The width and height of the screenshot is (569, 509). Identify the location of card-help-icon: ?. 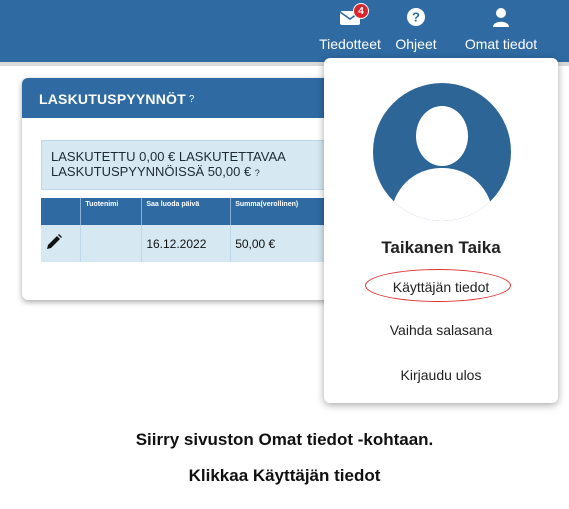
(192, 99).